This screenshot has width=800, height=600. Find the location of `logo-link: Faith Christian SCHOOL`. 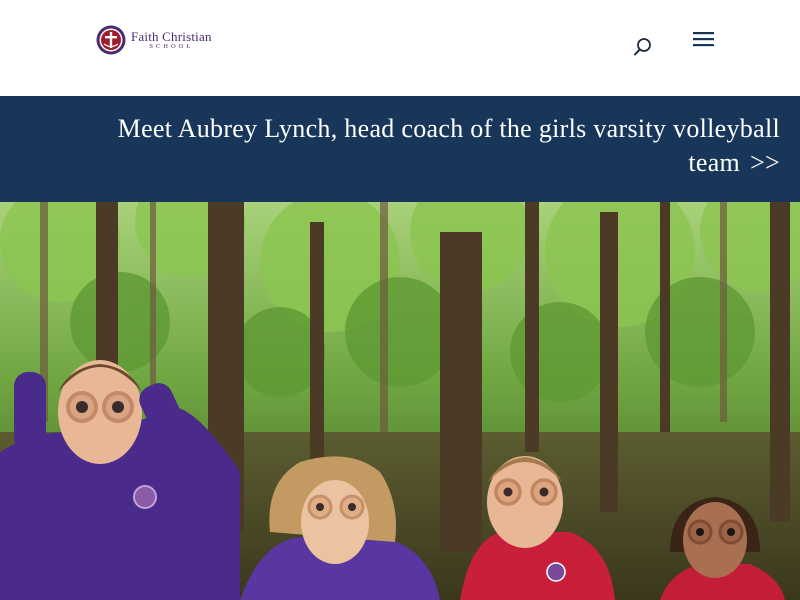

logo-link: Faith Christian SCHOOL is located at coordinates (154, 40).